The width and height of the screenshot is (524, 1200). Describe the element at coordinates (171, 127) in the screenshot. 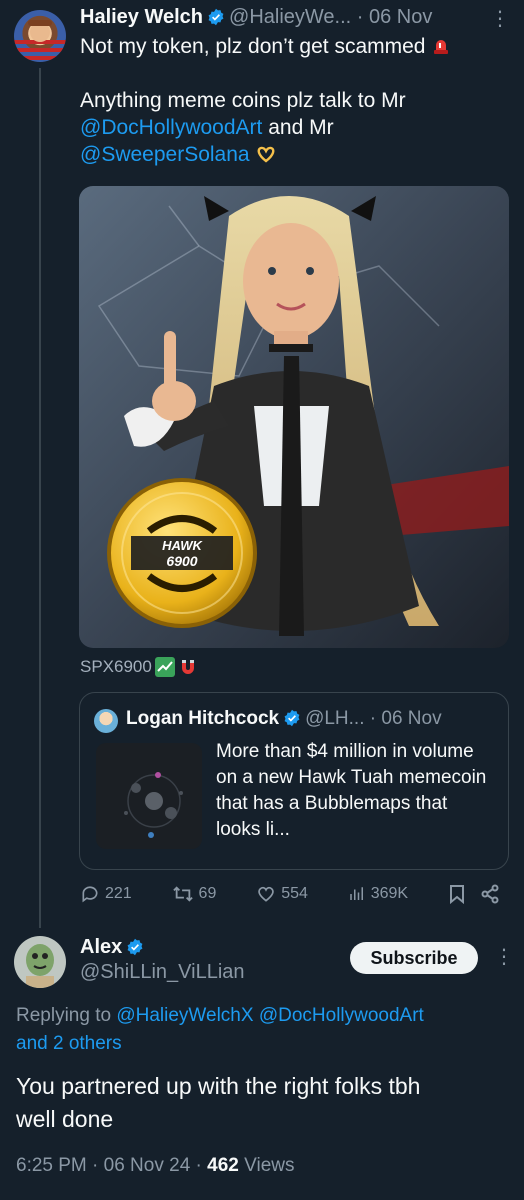

I see `mention-dochollywoodart: @DocHollywoodArt` at that location.